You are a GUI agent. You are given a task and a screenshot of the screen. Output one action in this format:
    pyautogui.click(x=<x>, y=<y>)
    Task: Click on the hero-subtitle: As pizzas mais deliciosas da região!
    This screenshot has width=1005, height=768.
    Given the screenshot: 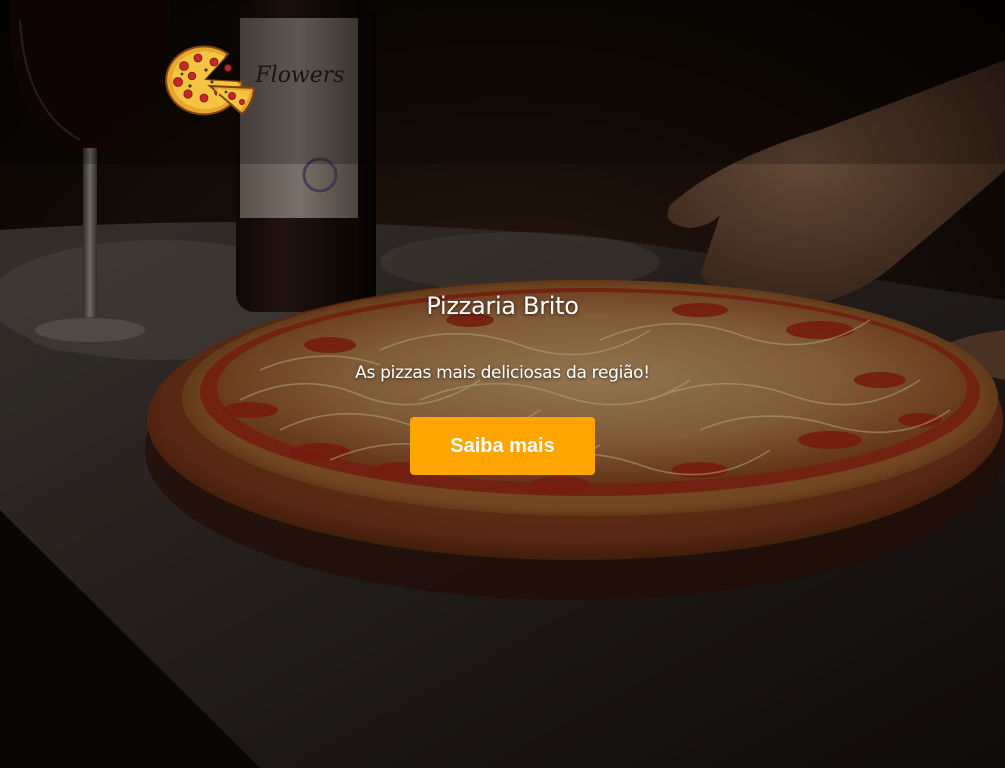 What is the action you would take?
    pyautogui.click(x=502, y=373)
    